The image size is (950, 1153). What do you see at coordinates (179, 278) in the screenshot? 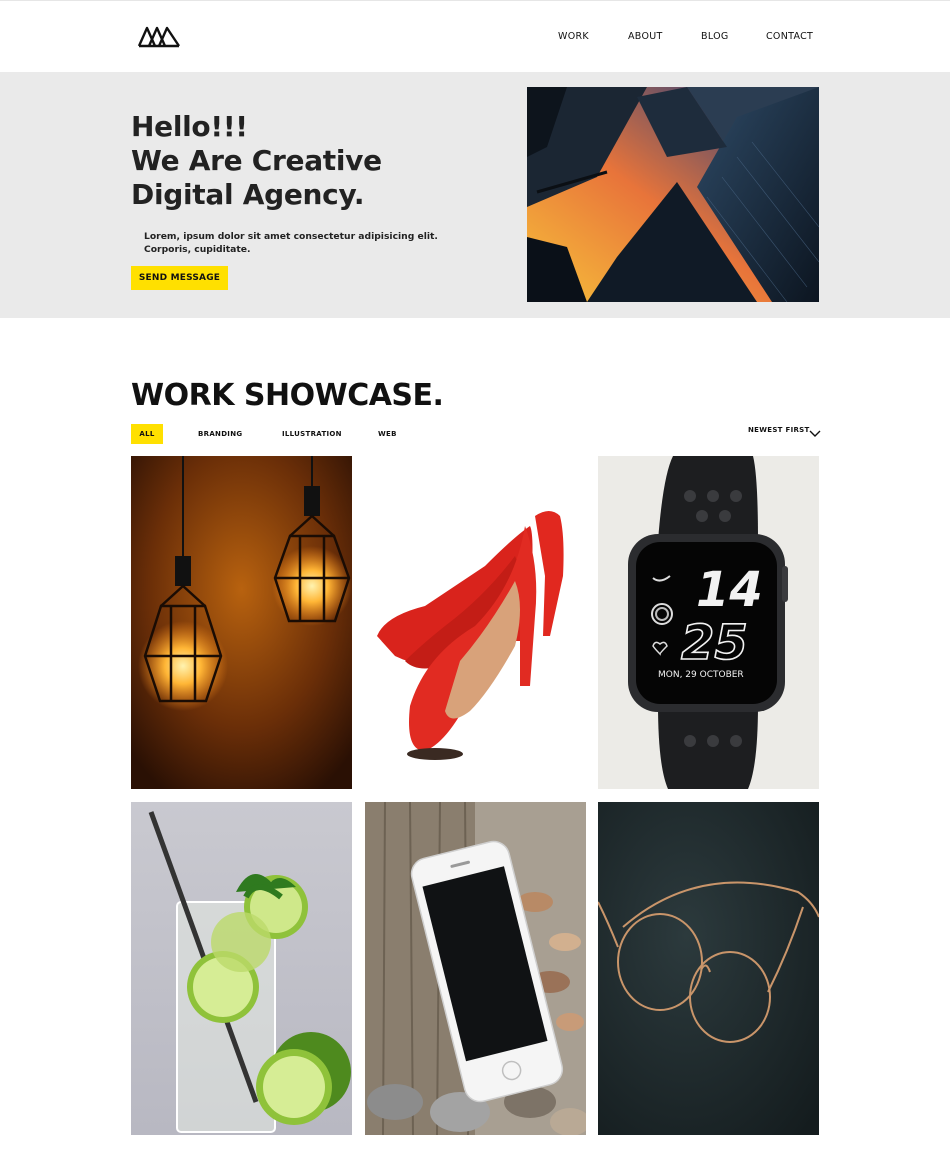
I see `send-message-button: SEND MESSAGE` at bounding box center [179, 278].